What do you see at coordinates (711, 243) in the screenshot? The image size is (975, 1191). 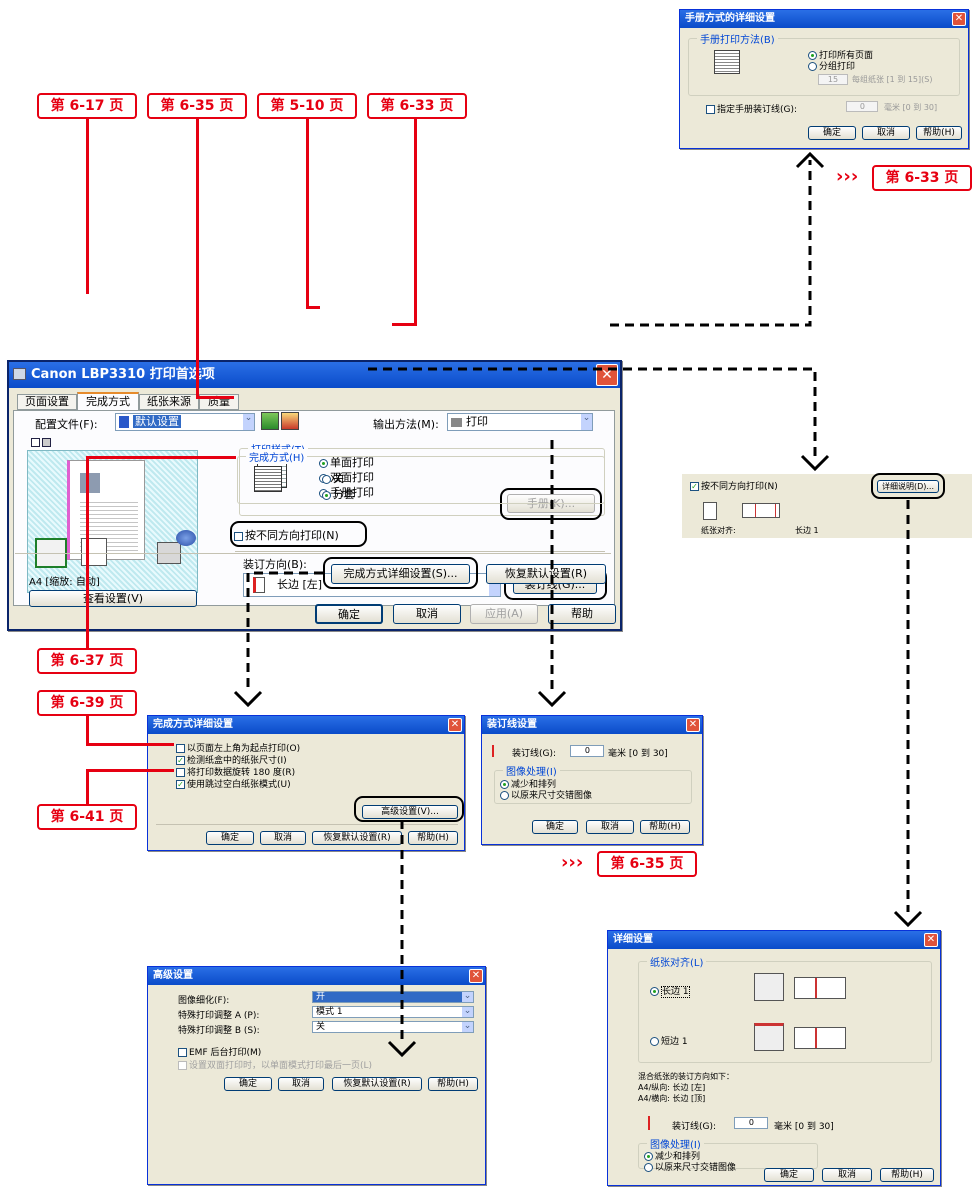 I see `connector-booklet` at bounding box center [711, 243].